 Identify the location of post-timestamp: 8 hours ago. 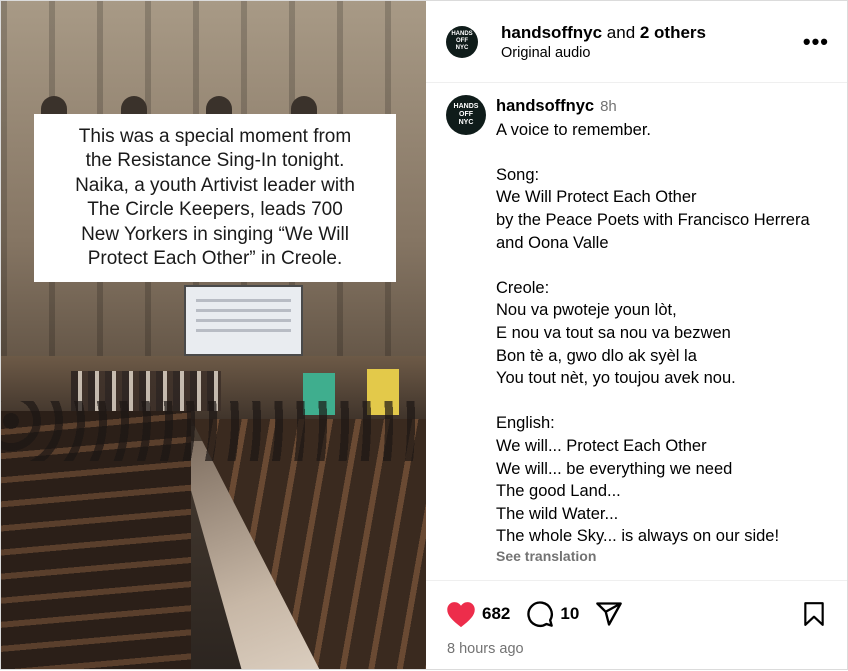
(647, 649).